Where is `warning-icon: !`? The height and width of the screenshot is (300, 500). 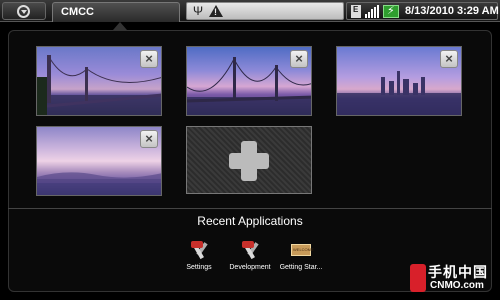
warning-icon: ! is located at coordinates (216, 11).